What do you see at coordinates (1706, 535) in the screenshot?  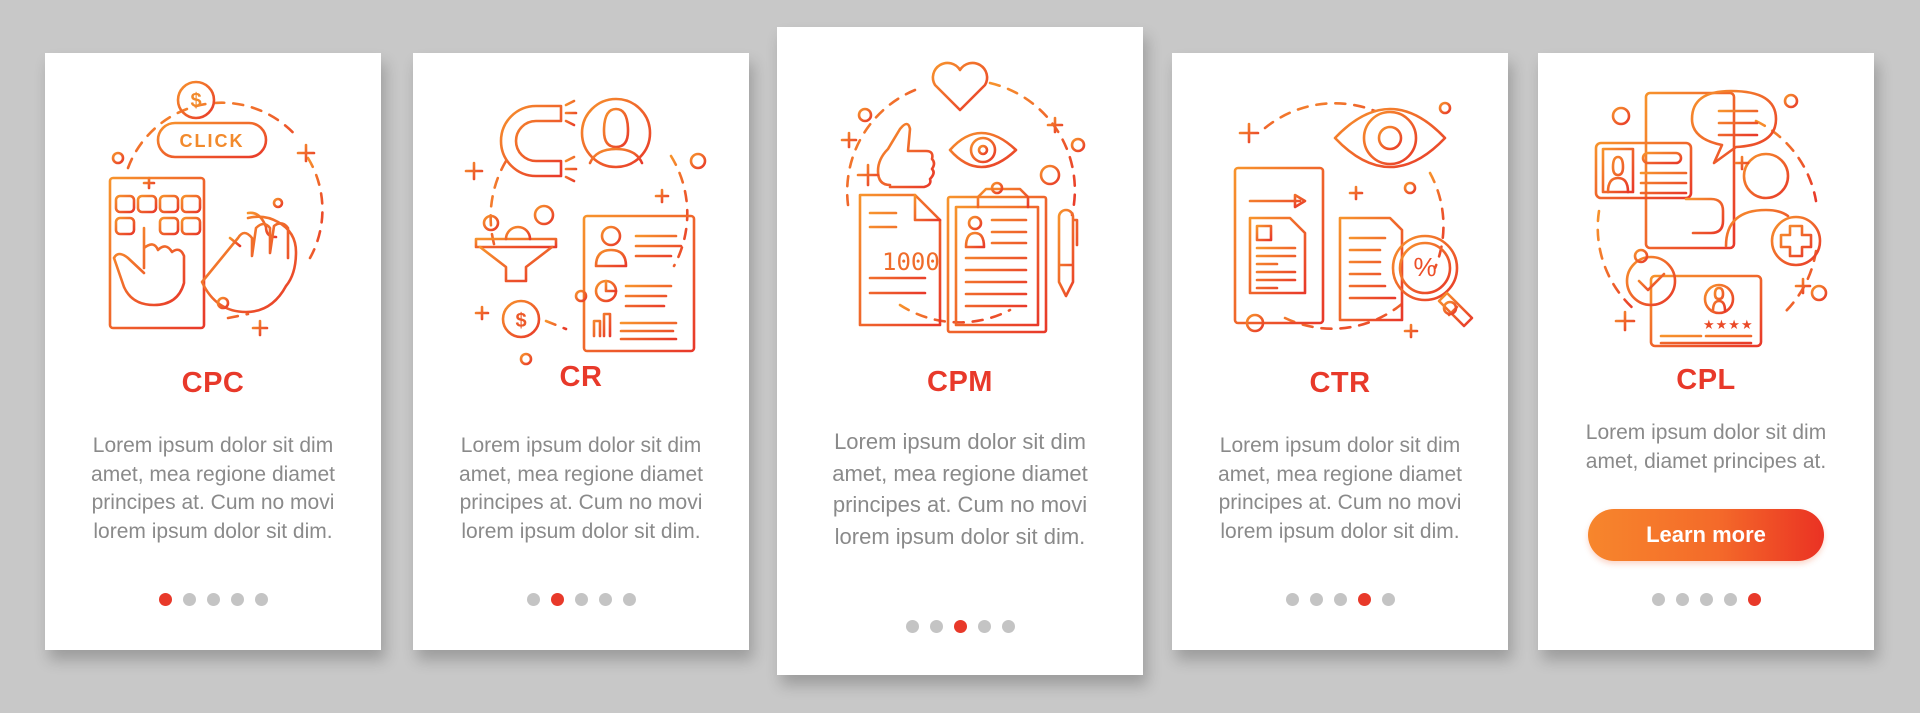 I see `learn-more-button: Learn more` at bounding box center [1706, 535].